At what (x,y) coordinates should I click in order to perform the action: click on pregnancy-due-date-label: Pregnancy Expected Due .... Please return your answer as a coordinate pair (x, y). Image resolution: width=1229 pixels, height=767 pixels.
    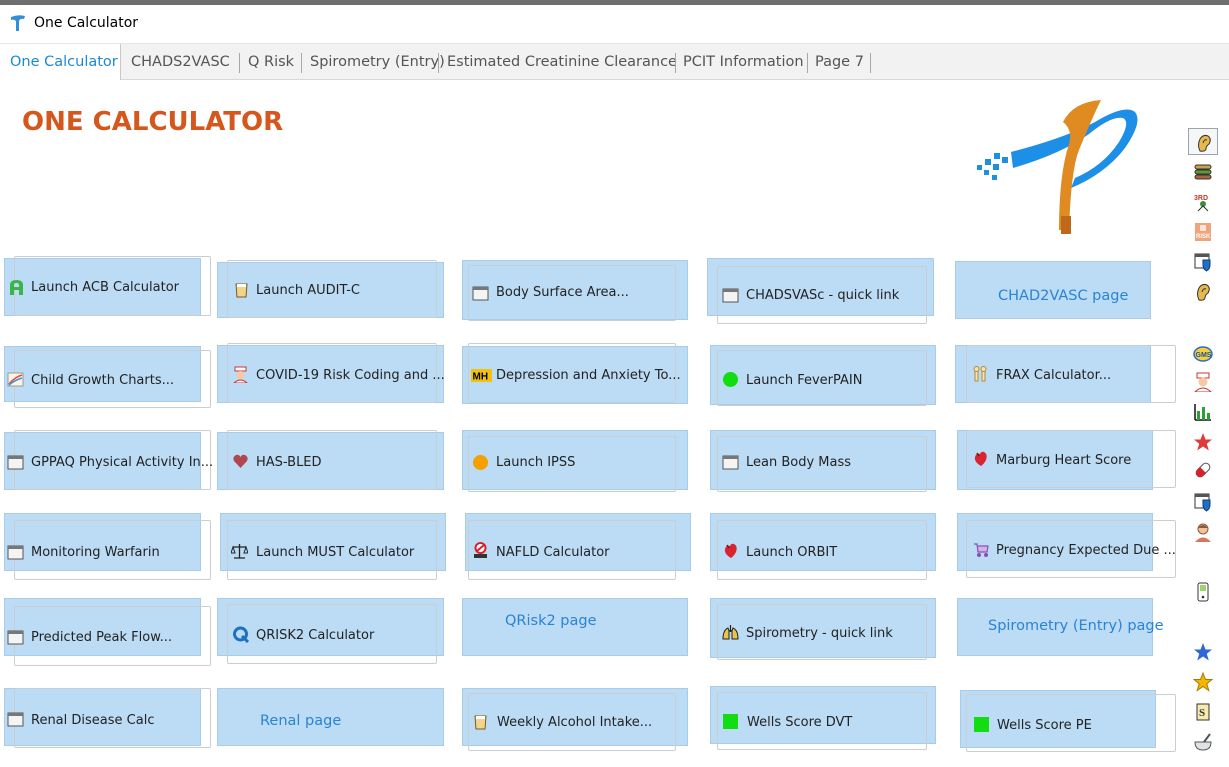
    Looking at the image, I should click on (1086, 550).